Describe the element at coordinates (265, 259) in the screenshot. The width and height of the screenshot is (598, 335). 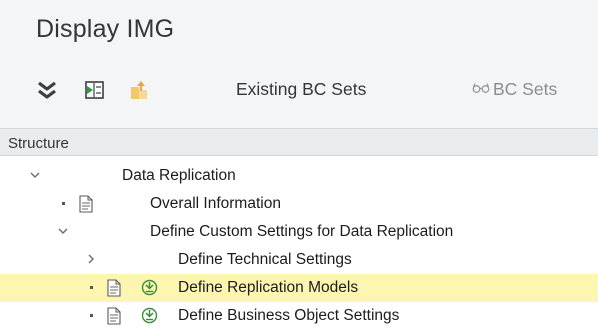
I see `tree-node-label: Define Technical Settings` at that location.